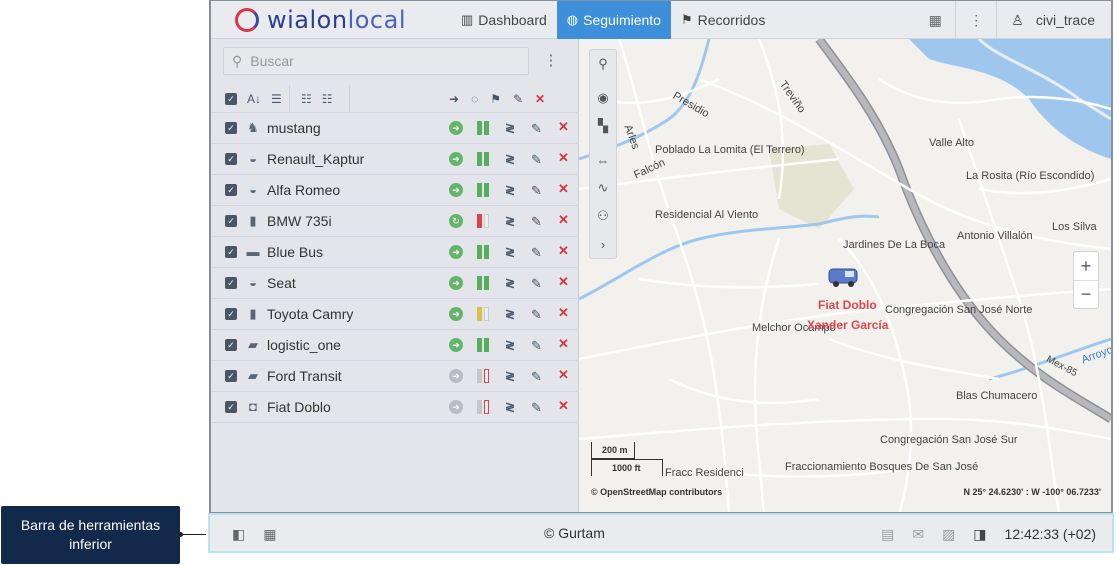 The image size is (1116, 566). I want to click on expand-tools-button: ›, so click(603, 244).